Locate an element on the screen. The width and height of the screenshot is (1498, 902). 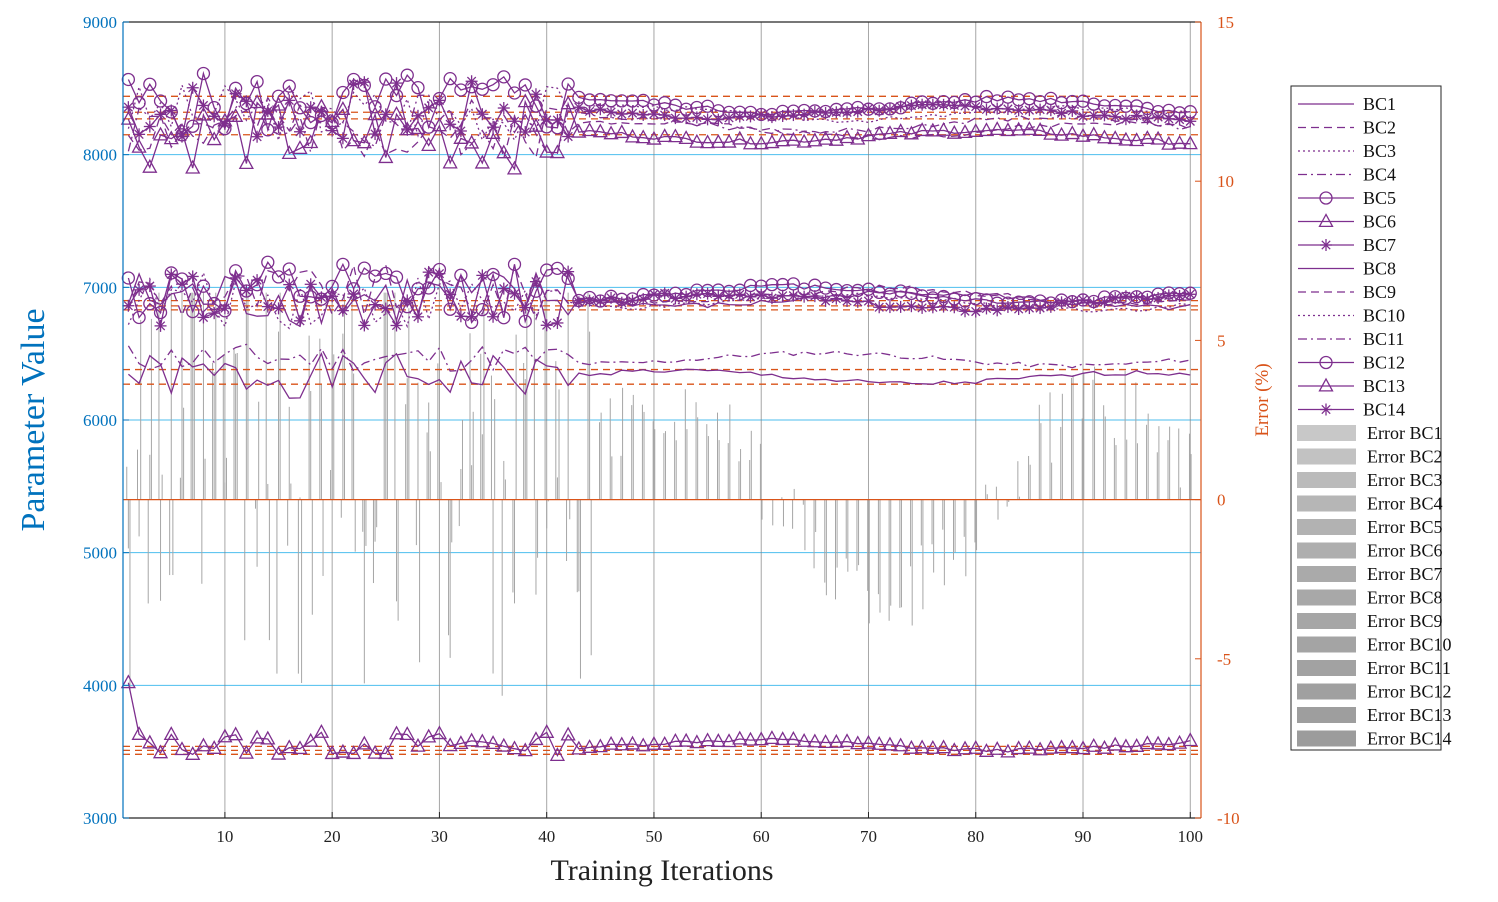
legend-item-error-11: Error BC11 is located at coordinates (1374, 668).